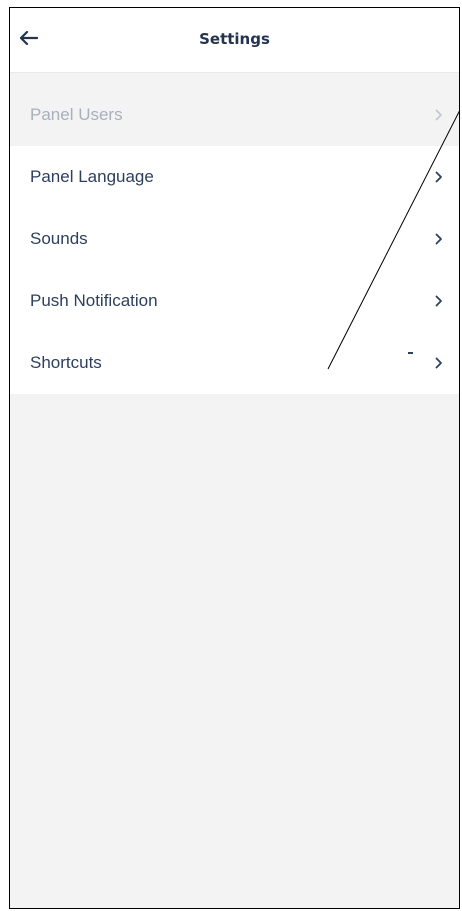 Image resolution: width=462 pixels, height=911 pixels. Describe the element at coordinates (234, 177) in the screenshot. I see `settings-item-panel-language: Panel Language` at that location.